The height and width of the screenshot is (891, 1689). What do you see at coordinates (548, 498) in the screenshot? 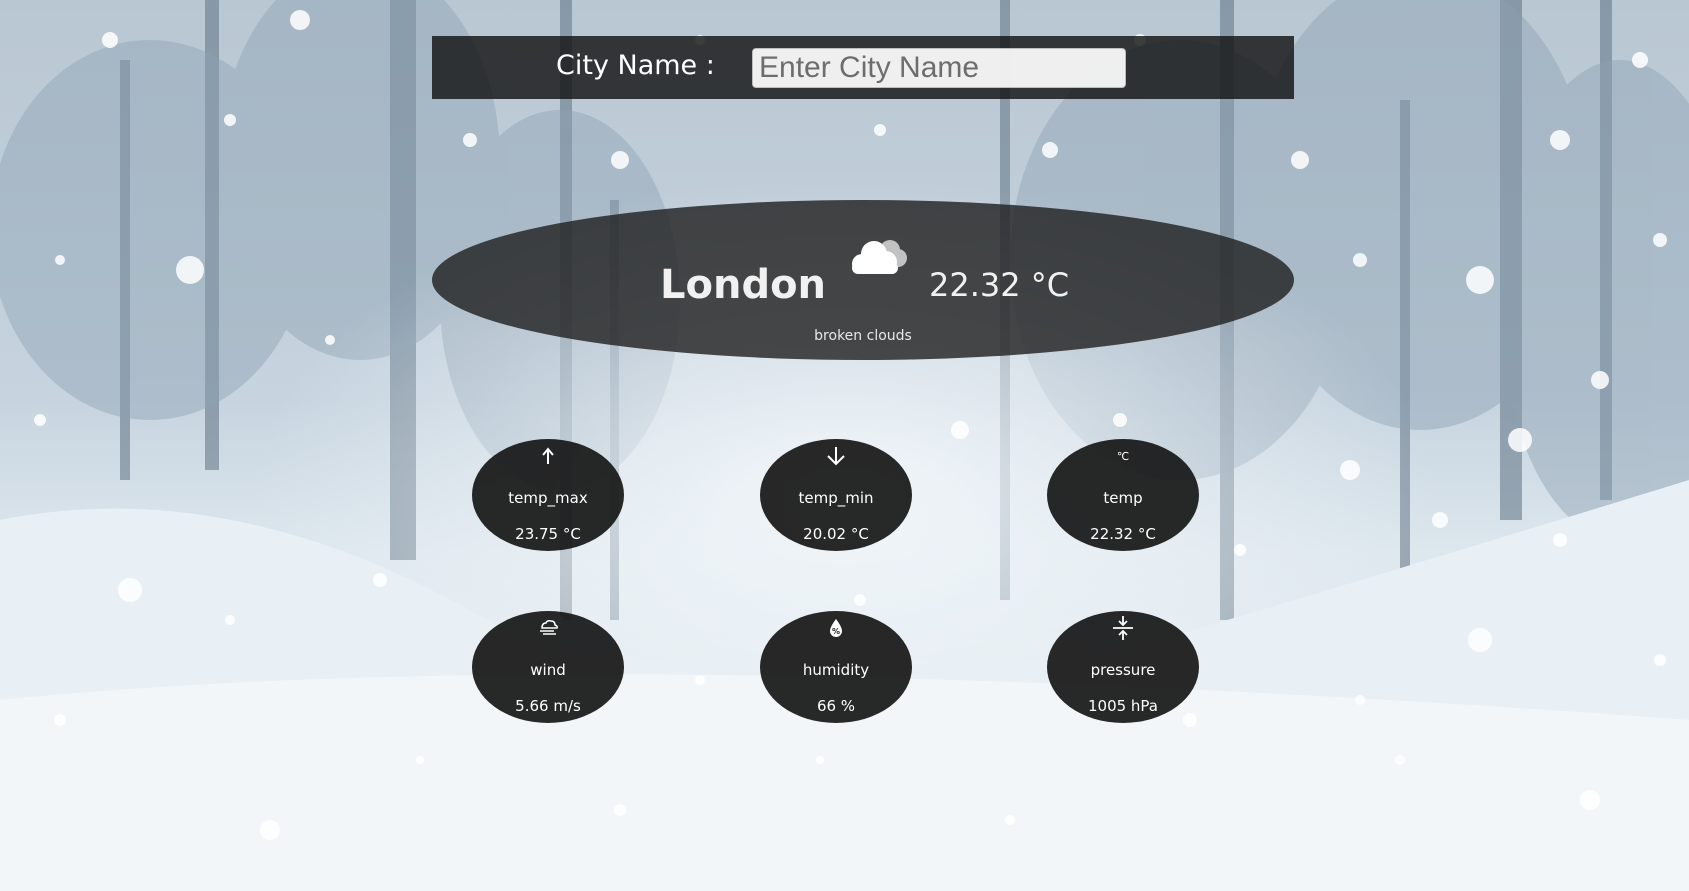
I see `stat-label: temp_max` at bounding box center [548, 498].